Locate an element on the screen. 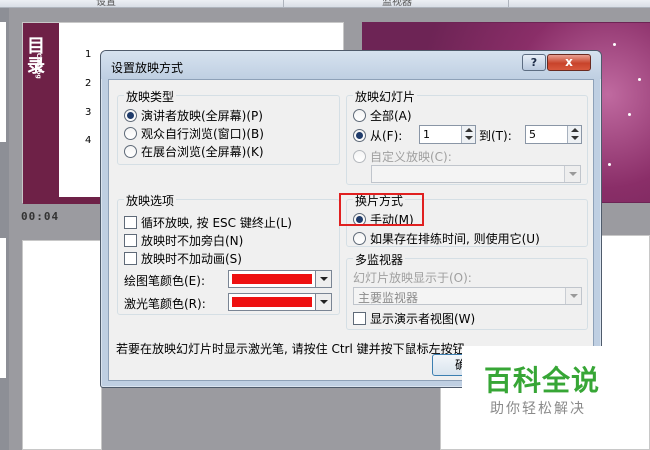 Image resolution: width=650 pixels, height=450 pixels. ribbon-bottom-edge: 设置 监视器 is located at coordinates (325, 4).